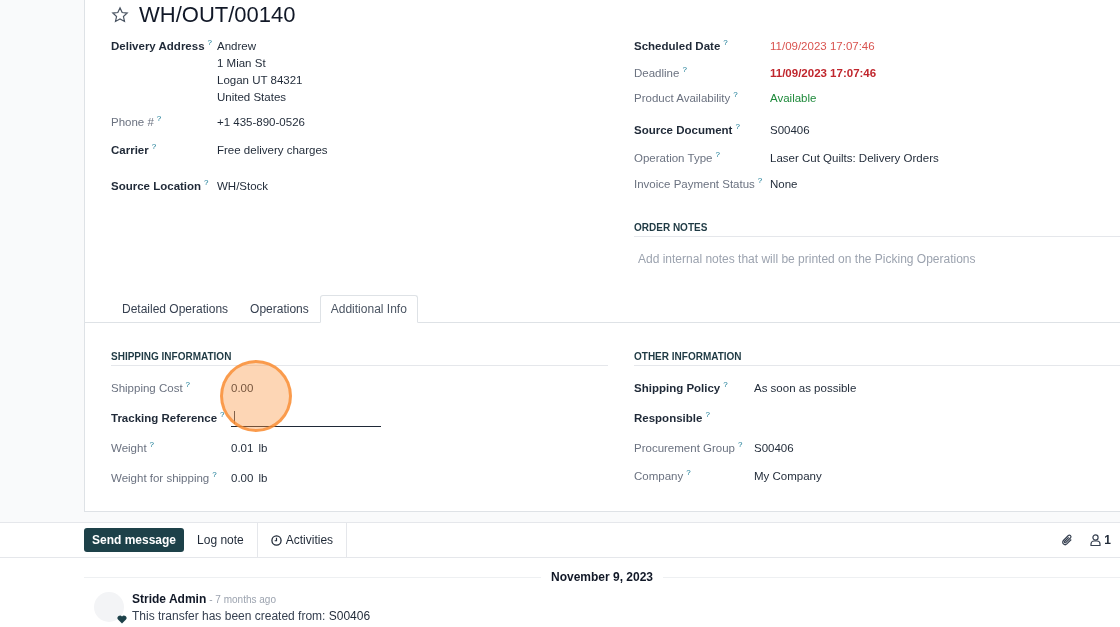 This screenshot has height=627, width=1120. I want to click on author-name: Stride Admin, so click(169, 599).